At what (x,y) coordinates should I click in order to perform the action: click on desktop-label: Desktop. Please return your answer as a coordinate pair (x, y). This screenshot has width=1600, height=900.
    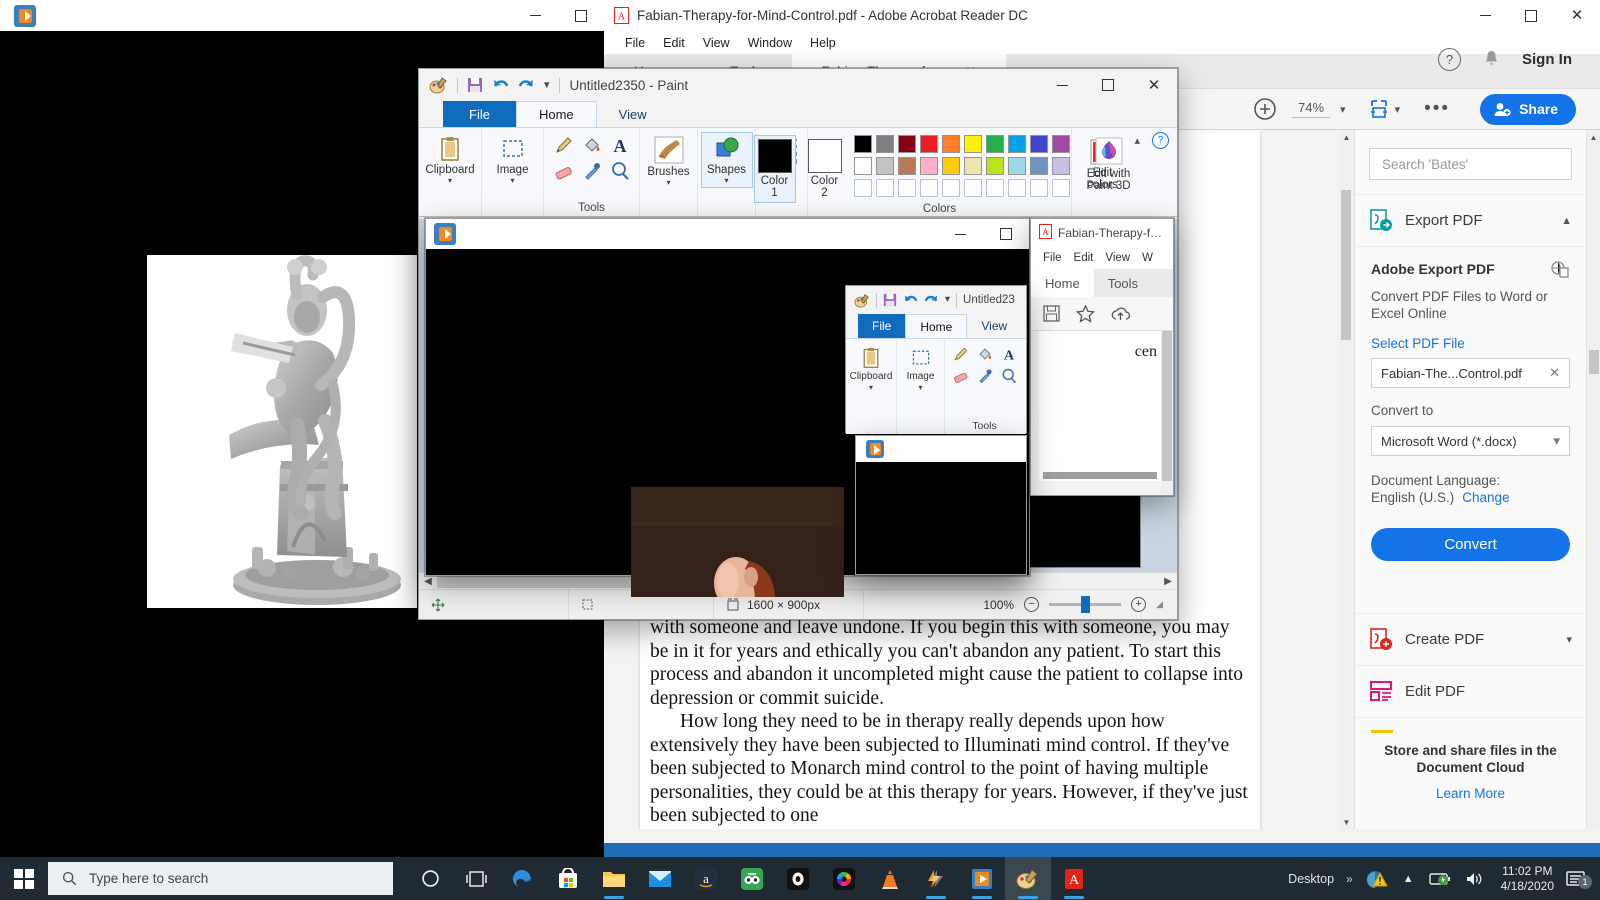
    Looking at the image, I should click on (1311, 879).